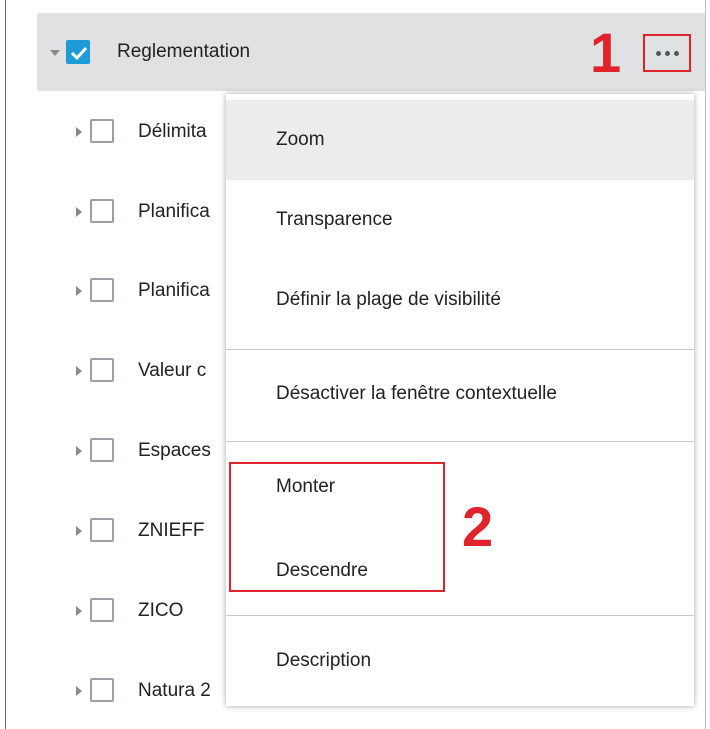  I want to click on collapse-caret-icon, so click(55, 53).